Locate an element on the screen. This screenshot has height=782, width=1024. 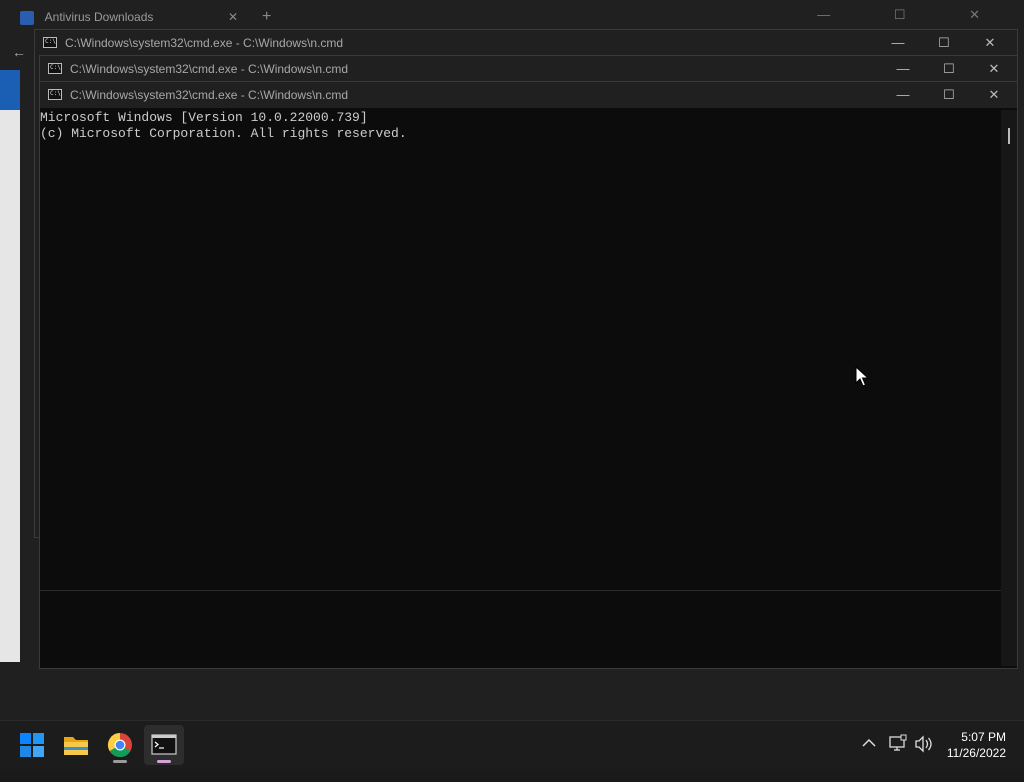
chrome-button is located at coordinates (120, 745).